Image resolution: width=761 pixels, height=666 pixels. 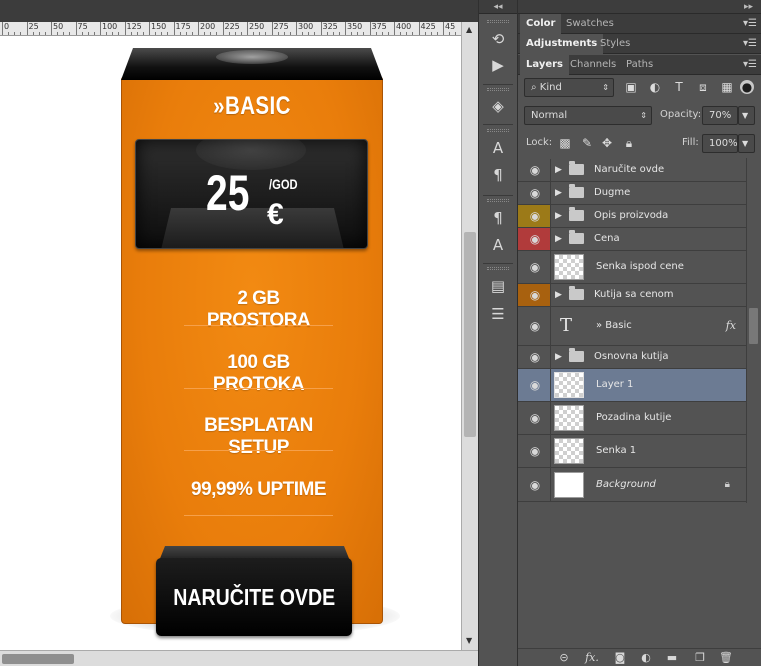 I want to click on layer-row: ◉ Senka ispod cene, so click(x=632, y=267).